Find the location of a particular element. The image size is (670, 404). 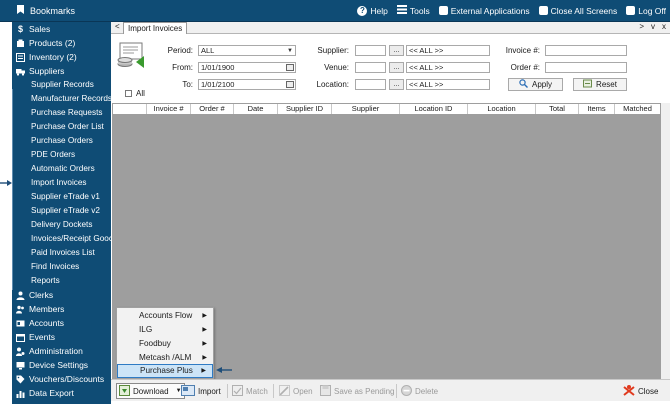

open-button: Open is located at coordinates (296, 391).